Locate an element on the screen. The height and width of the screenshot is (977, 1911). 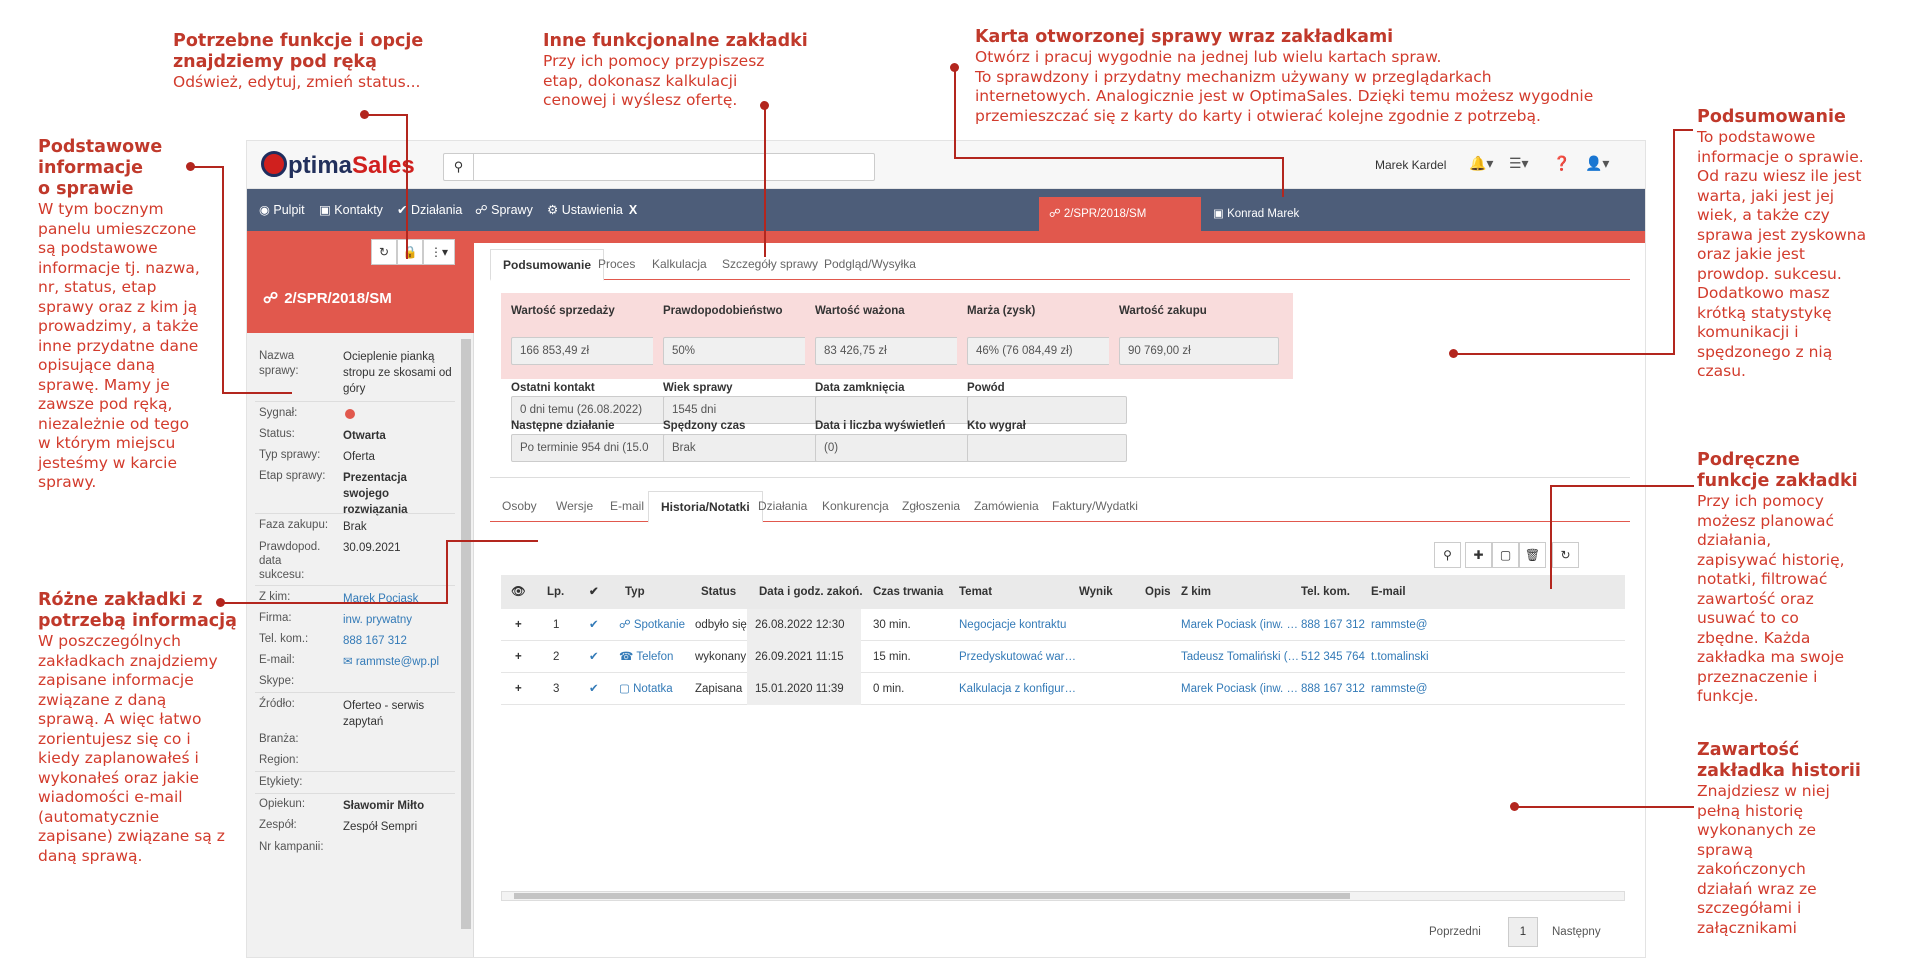
table-hscrollbar is located at coordinates (1063, 896).